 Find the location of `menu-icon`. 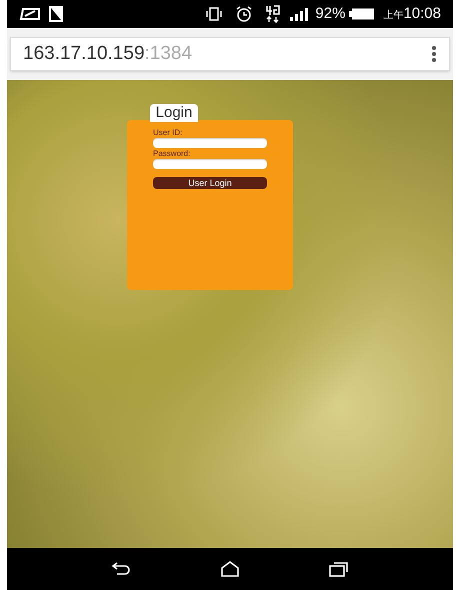

menu-icon is located at coordinates (434, 54).